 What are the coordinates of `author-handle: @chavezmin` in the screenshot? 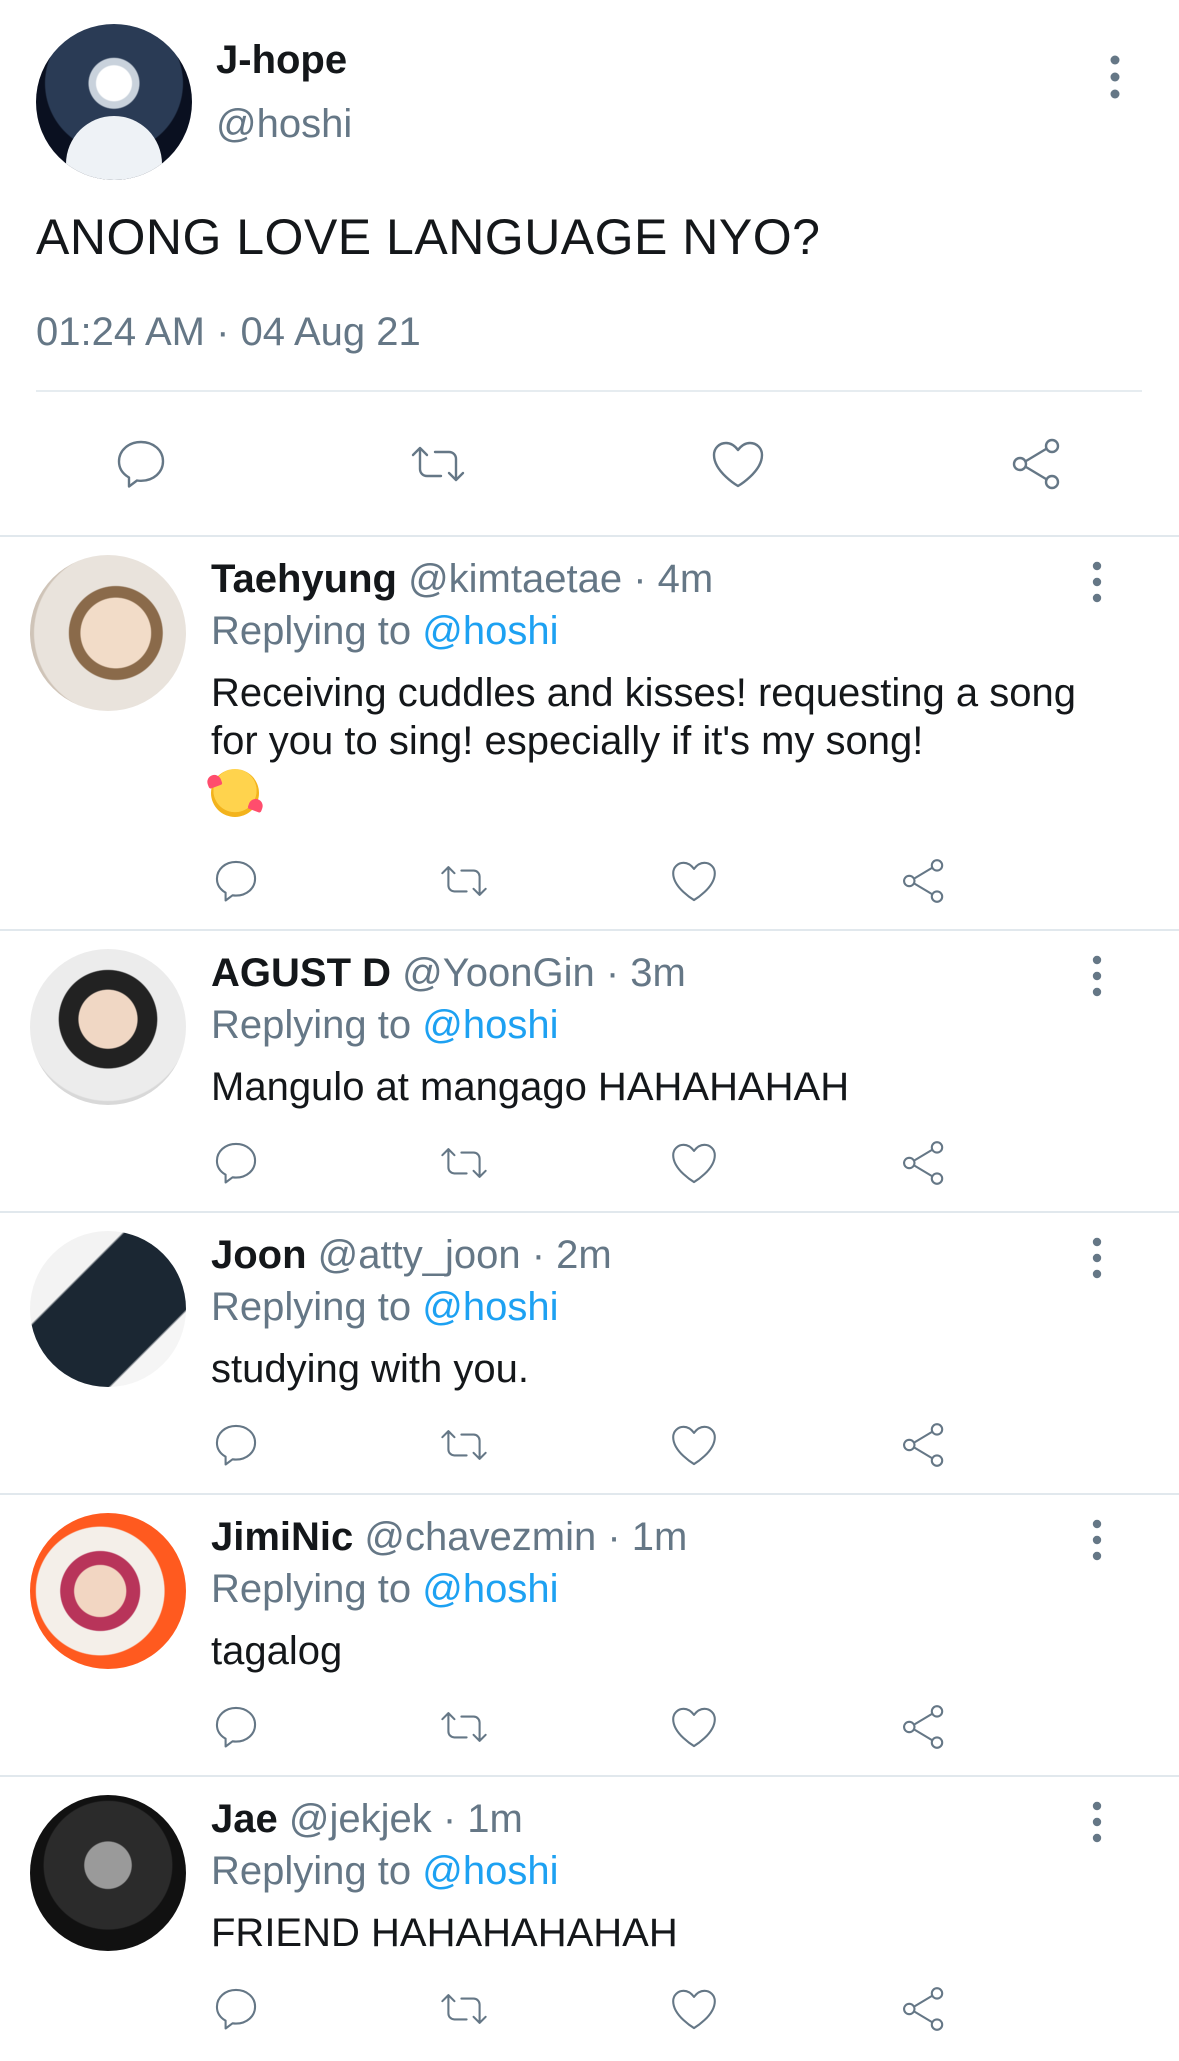 It's located at (480, 1537).